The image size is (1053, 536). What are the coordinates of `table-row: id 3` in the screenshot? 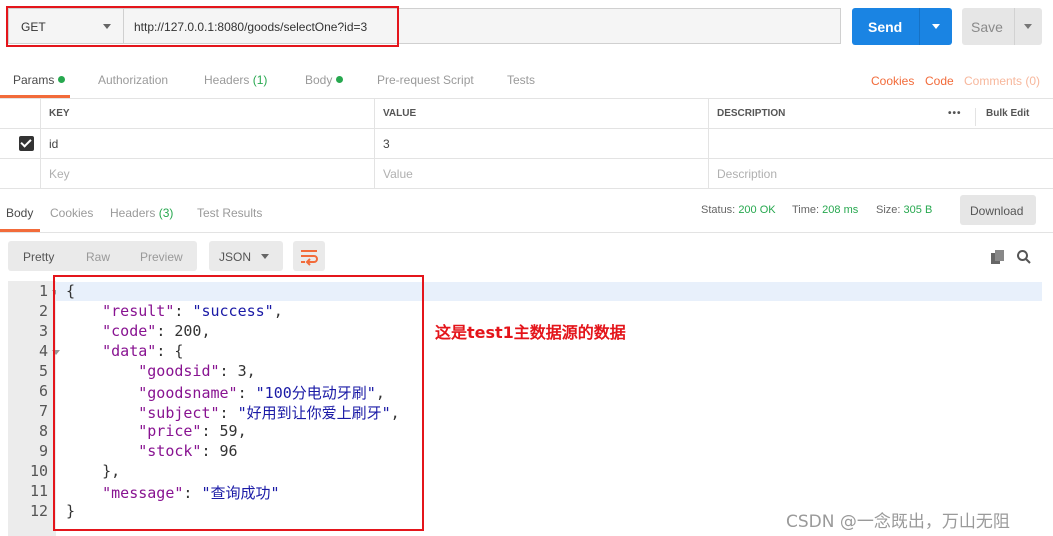 It's located at (526, 143).